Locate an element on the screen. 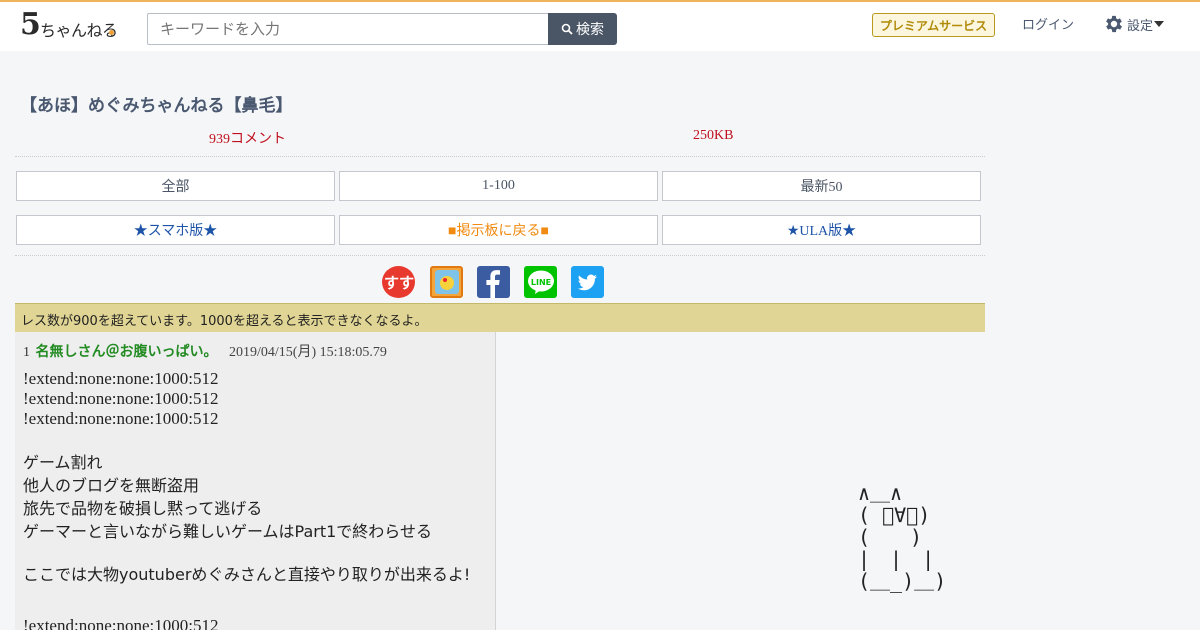 This screenshot has width=1200, height=630. line-icon: LINE is located at coordinates (540, 282).